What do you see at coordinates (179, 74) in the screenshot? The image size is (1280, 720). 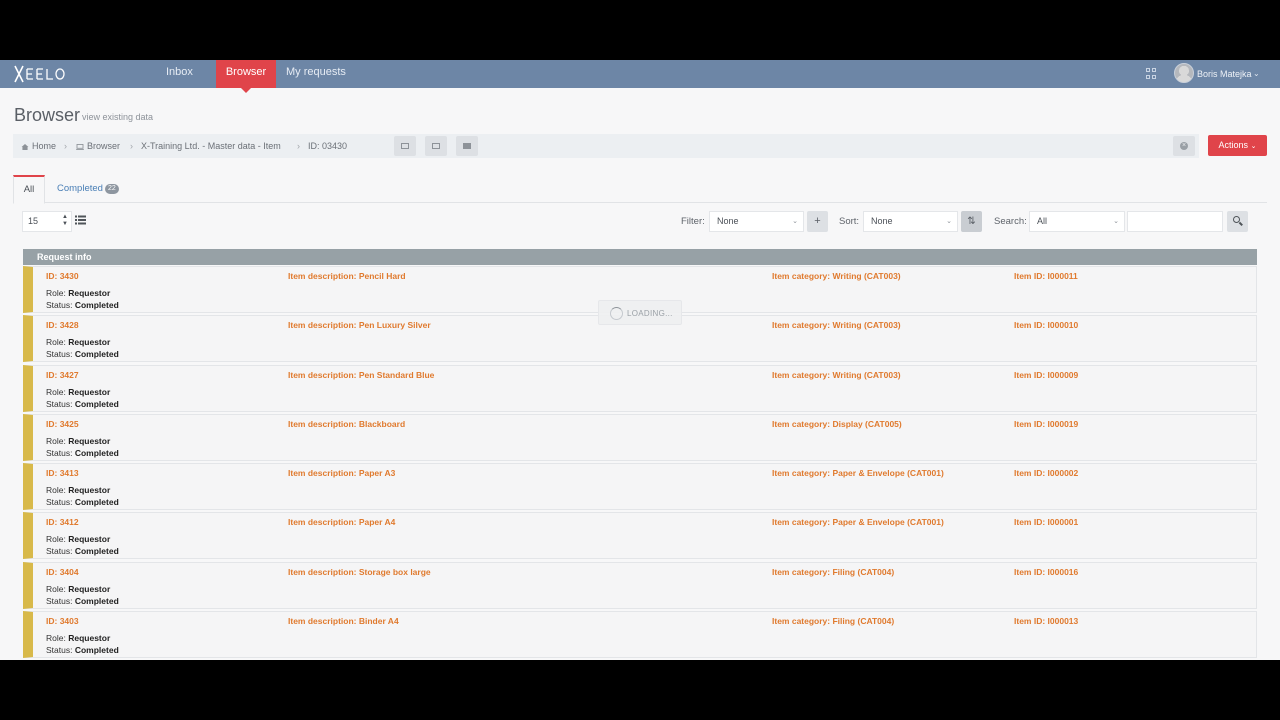 I see `nav-inbox: Inbox` at bounding box center [179, 74].